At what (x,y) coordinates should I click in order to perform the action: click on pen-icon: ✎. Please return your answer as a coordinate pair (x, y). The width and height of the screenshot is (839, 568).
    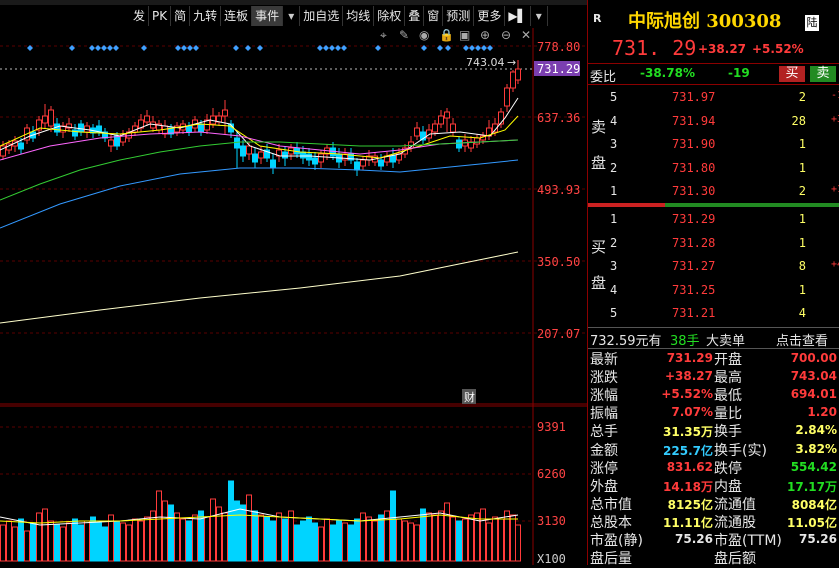
    Looking at the image, I should click on (404, 35).